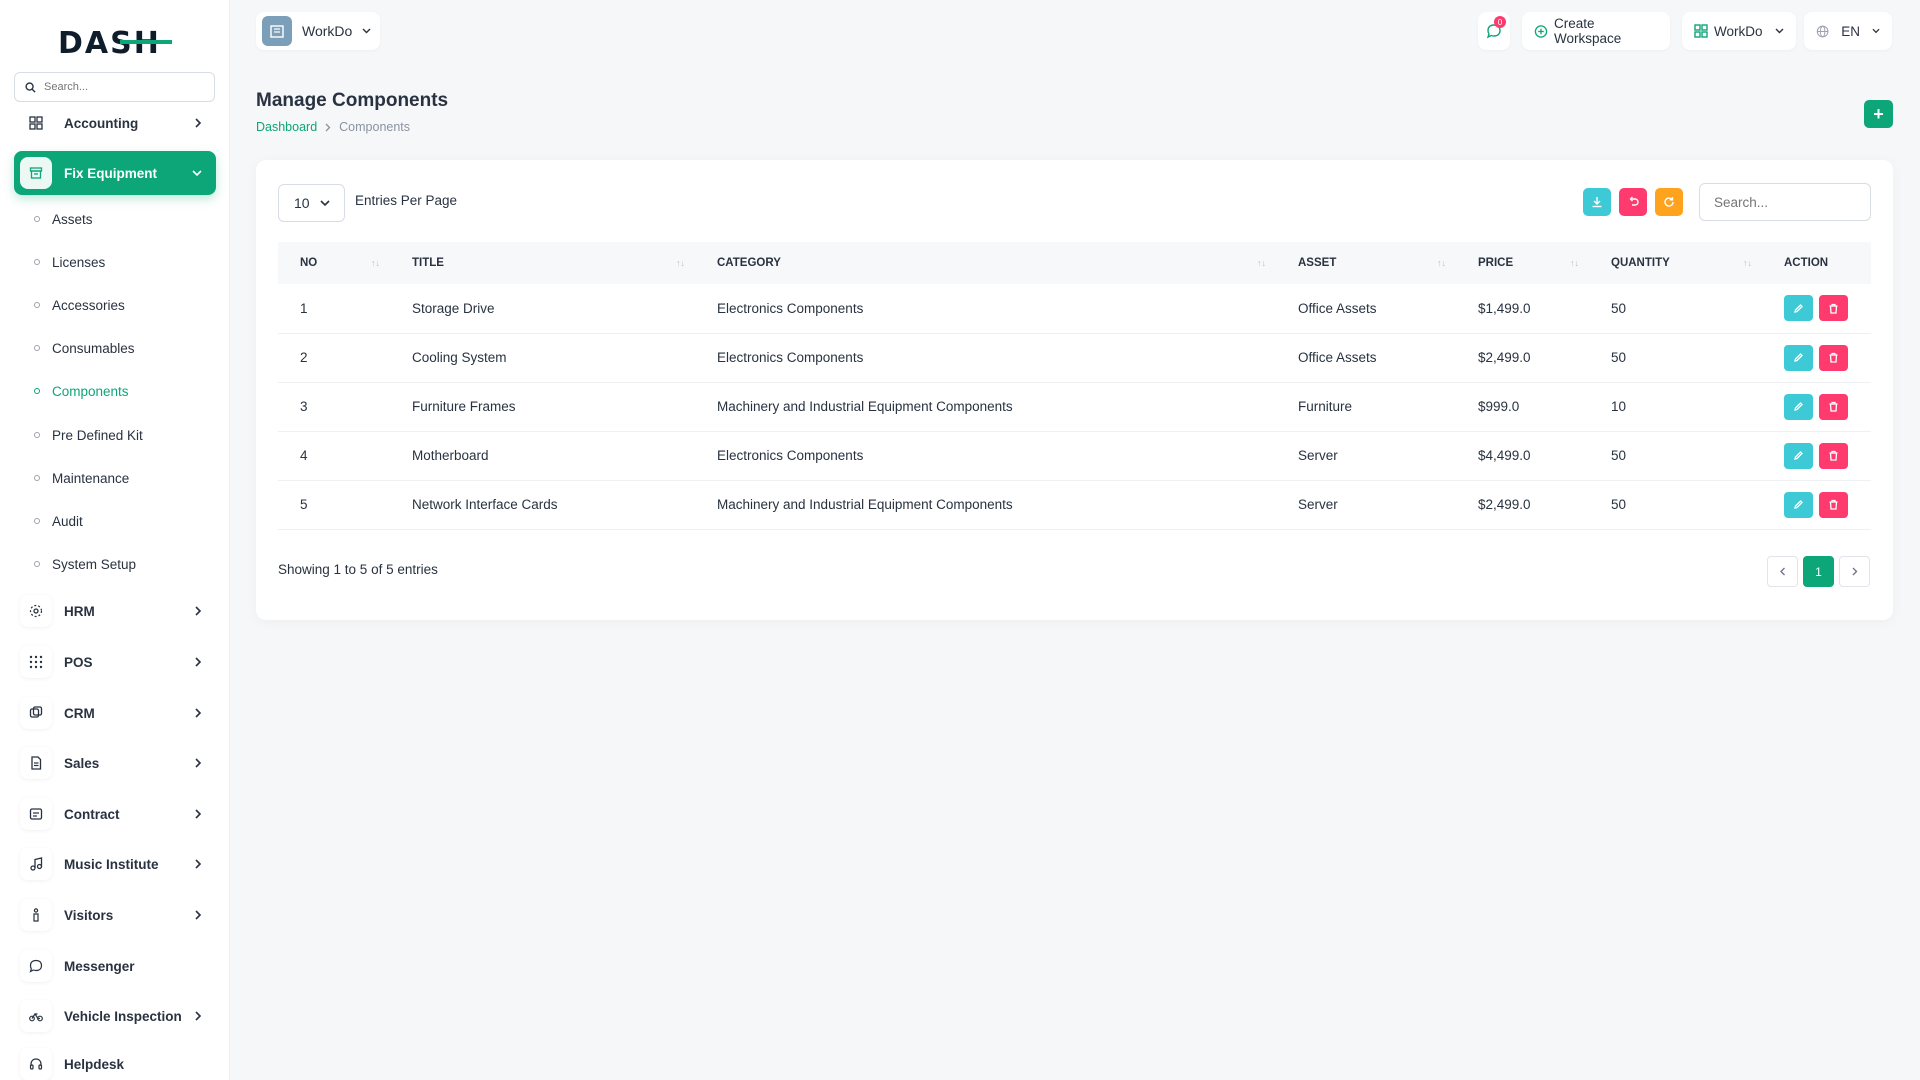 This screenshot has width=1920, height=1080. I want to click on language-label: EN, so click(1851, 31).